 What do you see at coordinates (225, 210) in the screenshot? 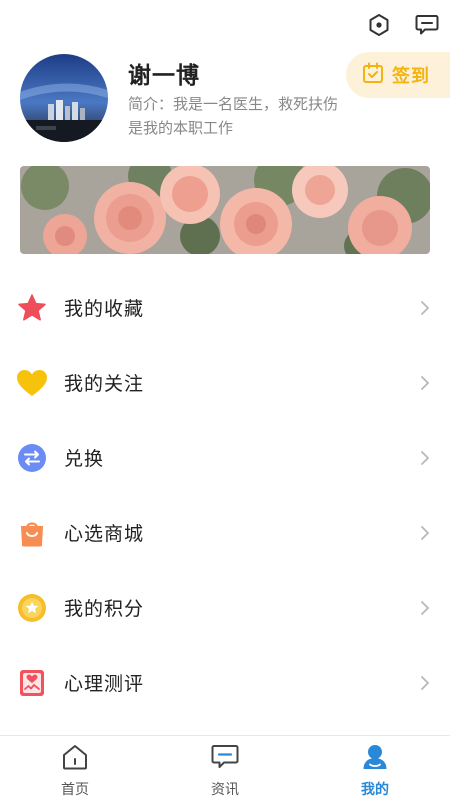
I see `banner-image` at bounding box center [225, 210].